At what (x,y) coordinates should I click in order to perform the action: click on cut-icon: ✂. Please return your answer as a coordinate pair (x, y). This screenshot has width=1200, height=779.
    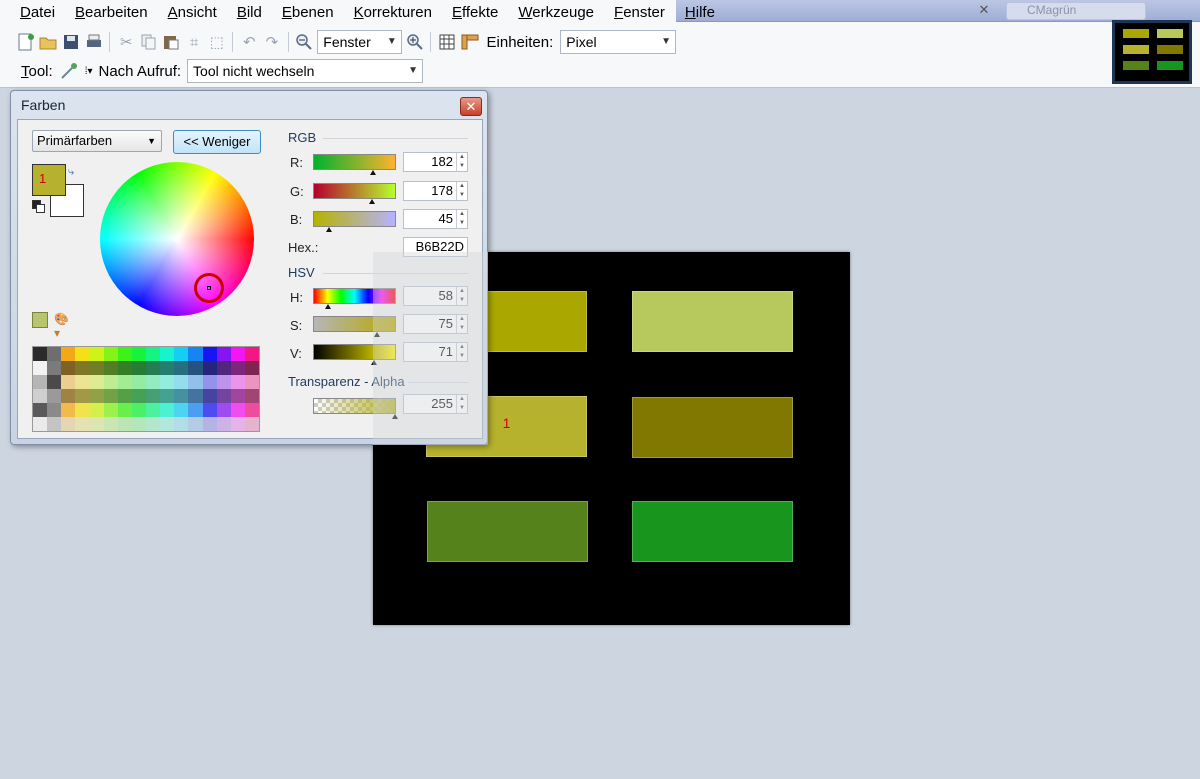
    Looking at the image, I should click on (126, 42).